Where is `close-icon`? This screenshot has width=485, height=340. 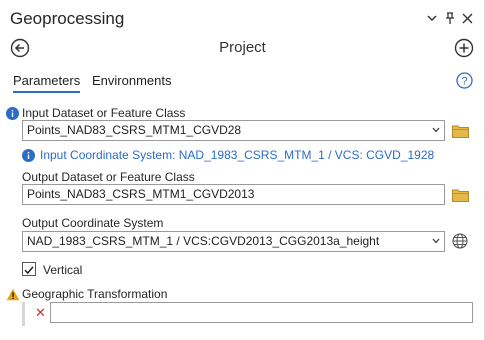
close-icon is located at coordinates (467, 18).